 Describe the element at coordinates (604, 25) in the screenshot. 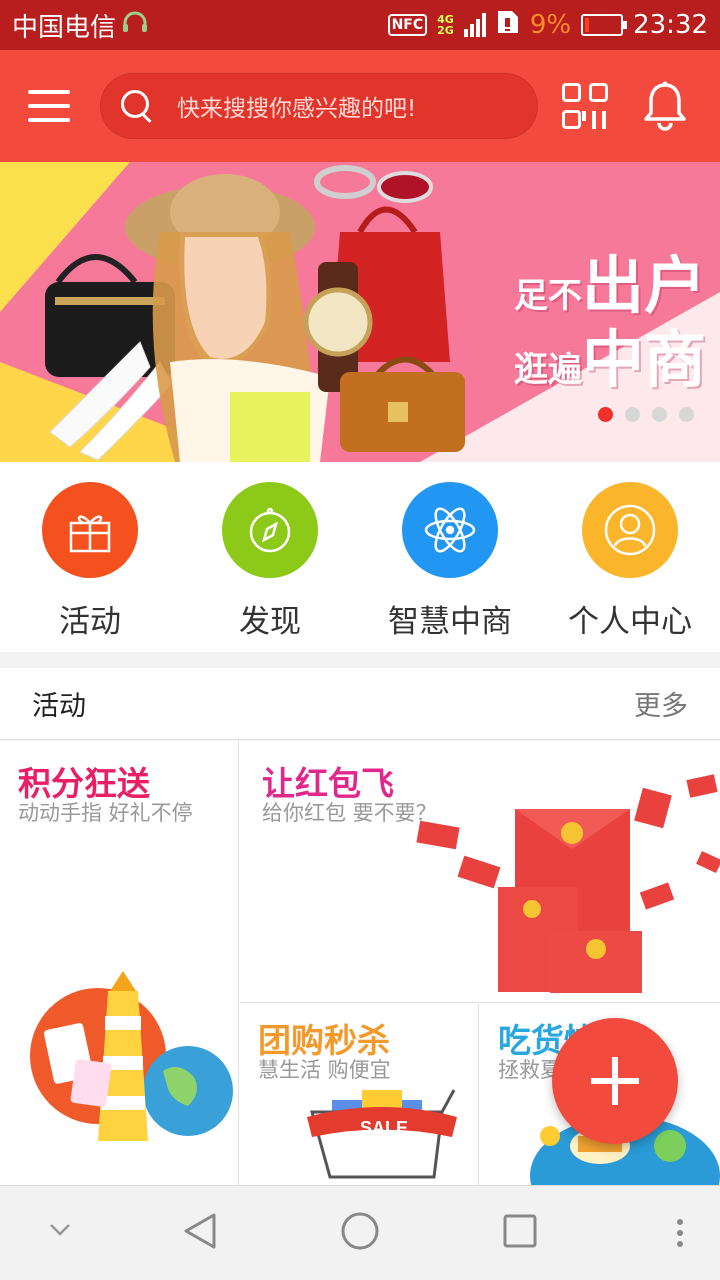

I see `battery-icon` at that location.